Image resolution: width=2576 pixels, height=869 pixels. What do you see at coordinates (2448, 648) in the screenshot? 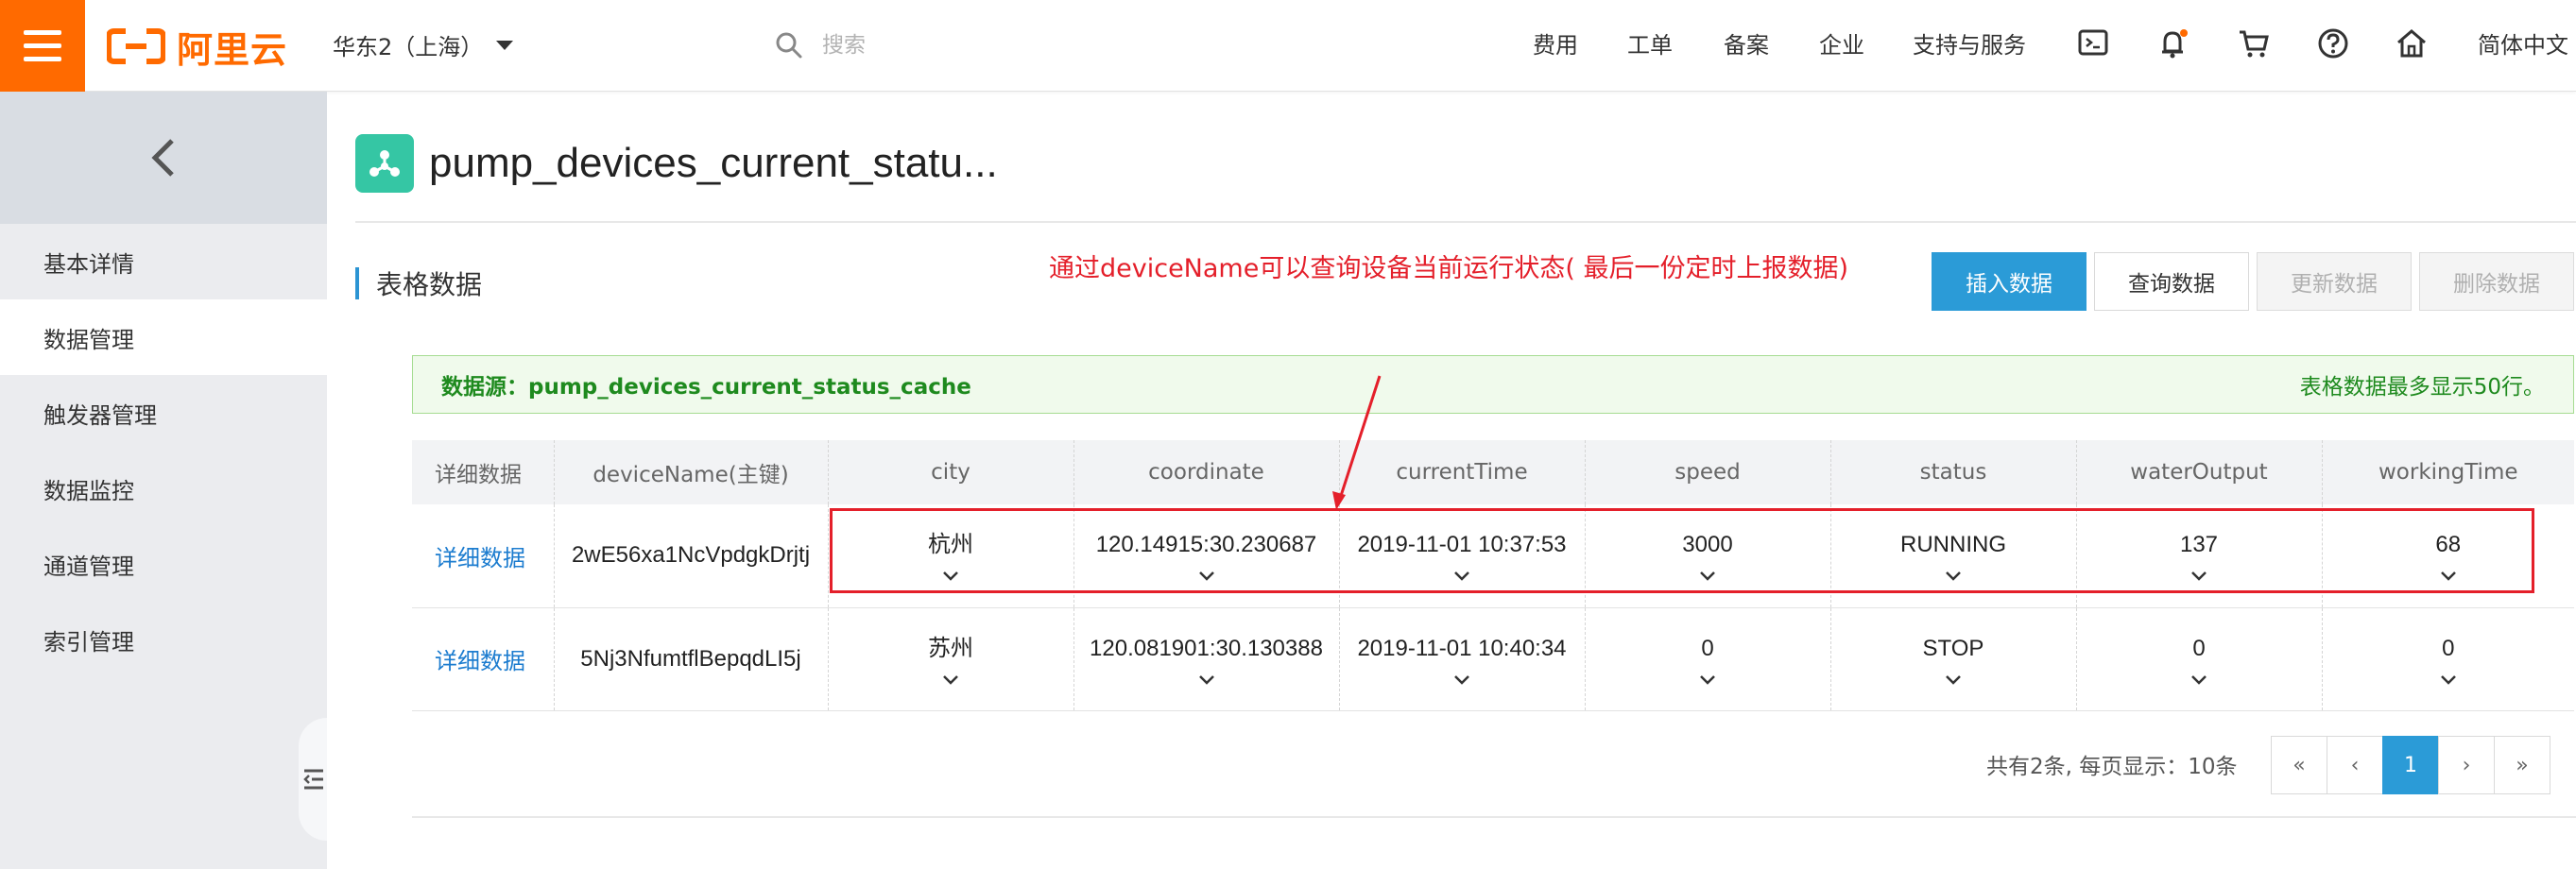
I see `working-time-cell: 0` at bounding box center [2448, 648].